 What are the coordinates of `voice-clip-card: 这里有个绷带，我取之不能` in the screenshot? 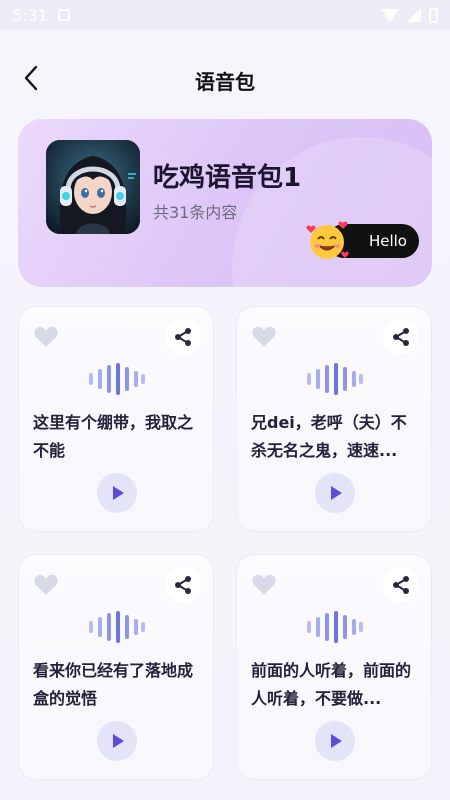 It's located at (116, 419).